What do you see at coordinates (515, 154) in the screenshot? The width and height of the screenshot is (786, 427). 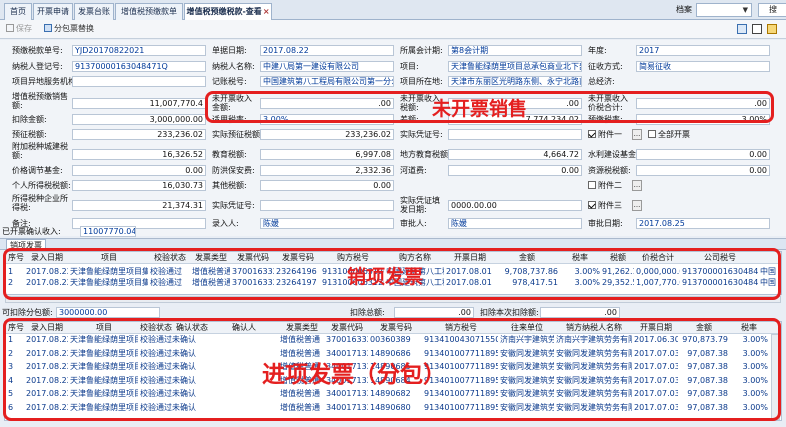 I see `local-education-tax-field: 4,664.72` at bounding box center [515, 154].